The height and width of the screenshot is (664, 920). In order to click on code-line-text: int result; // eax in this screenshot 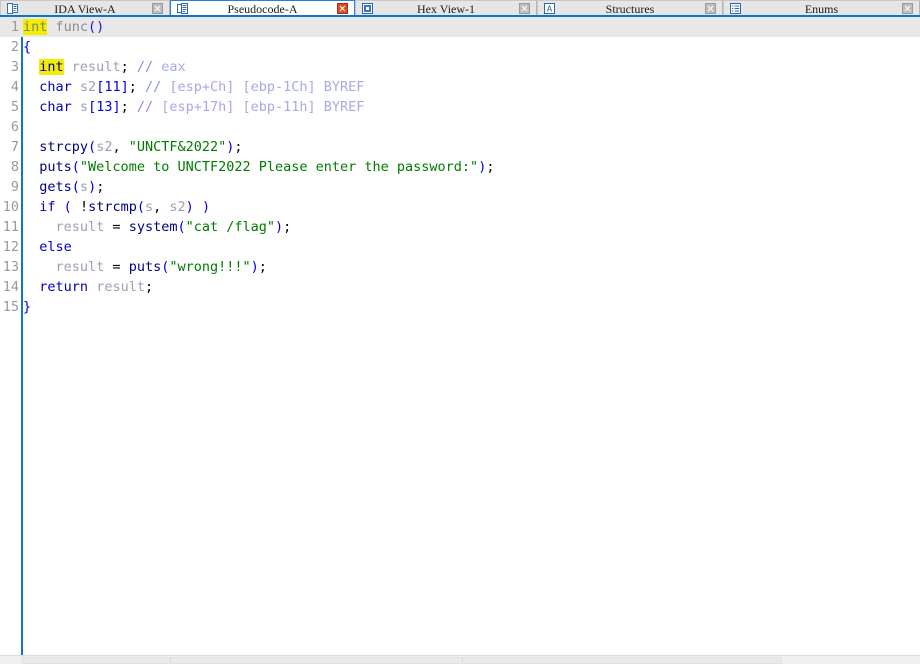, I will do `click(104, 67)`.